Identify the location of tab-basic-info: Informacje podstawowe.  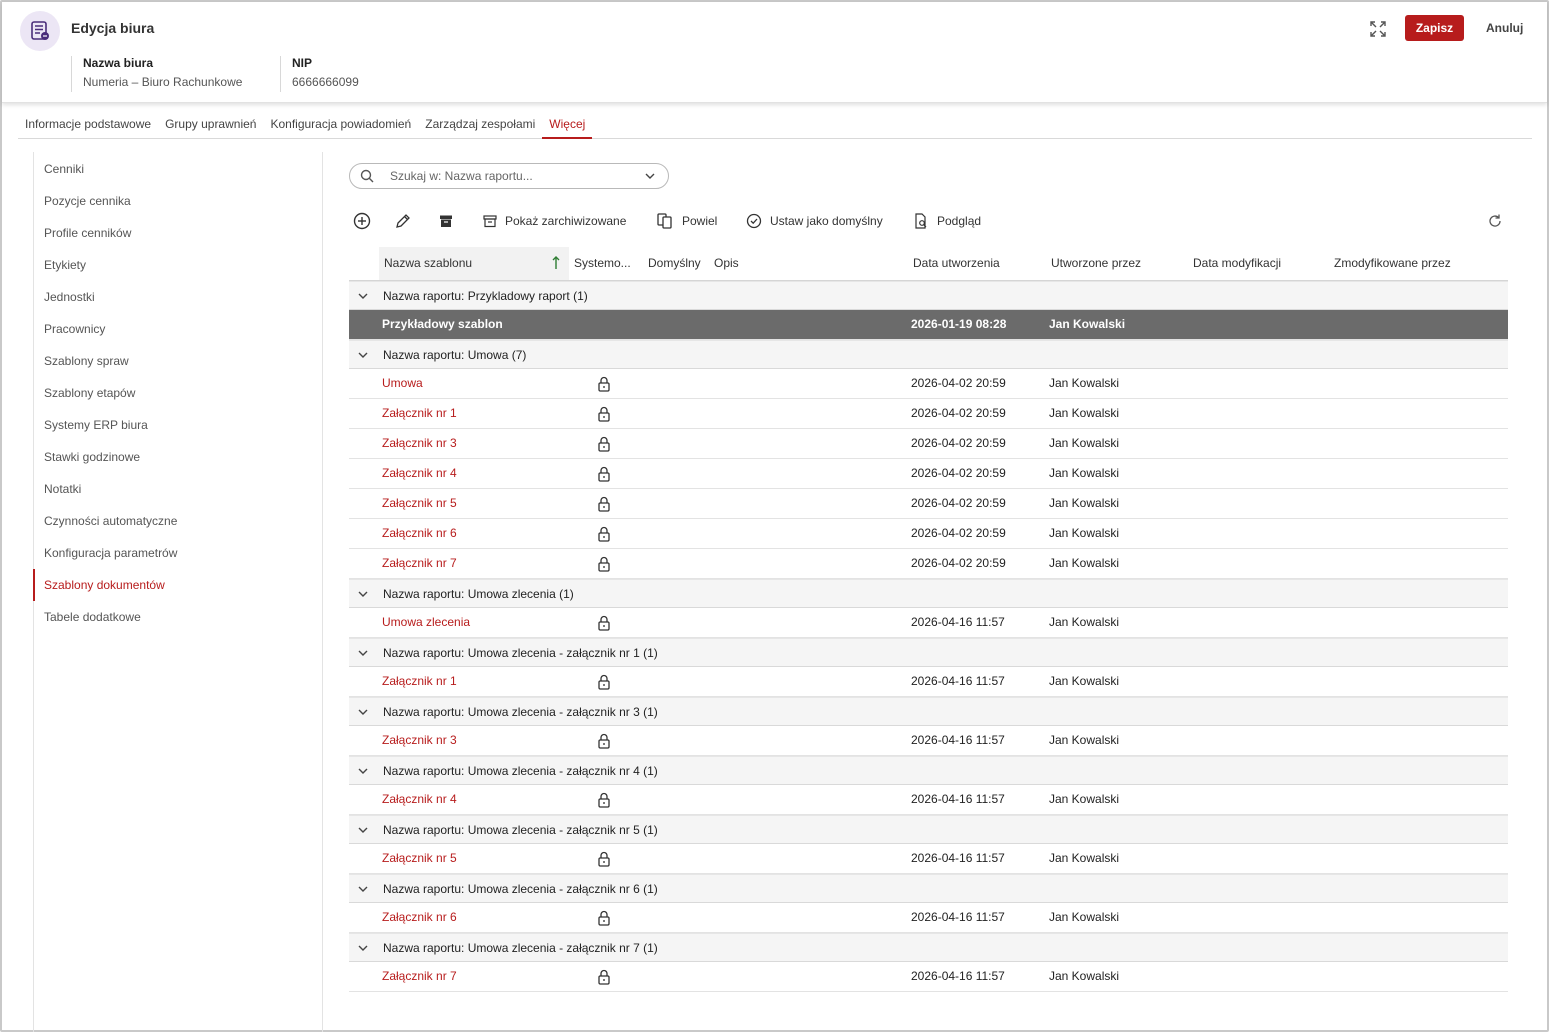
(88, 124).